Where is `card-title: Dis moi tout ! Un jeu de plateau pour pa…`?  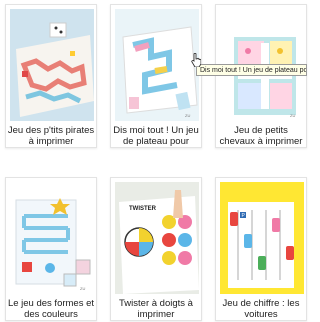 card-title: Dis moi tout ! Un jeu de plateau pour pa… is located at coordinates (156, 136).